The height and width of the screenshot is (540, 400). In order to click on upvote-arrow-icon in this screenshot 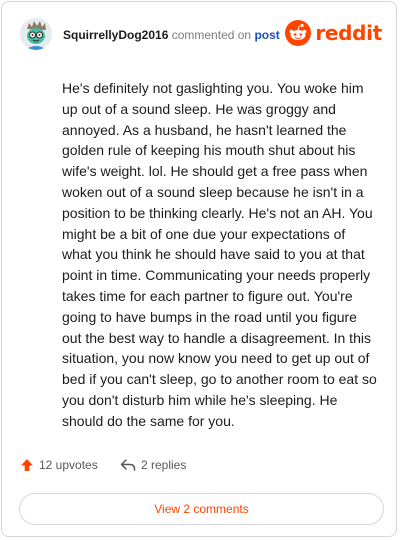, I will do `click(27, 465)`.